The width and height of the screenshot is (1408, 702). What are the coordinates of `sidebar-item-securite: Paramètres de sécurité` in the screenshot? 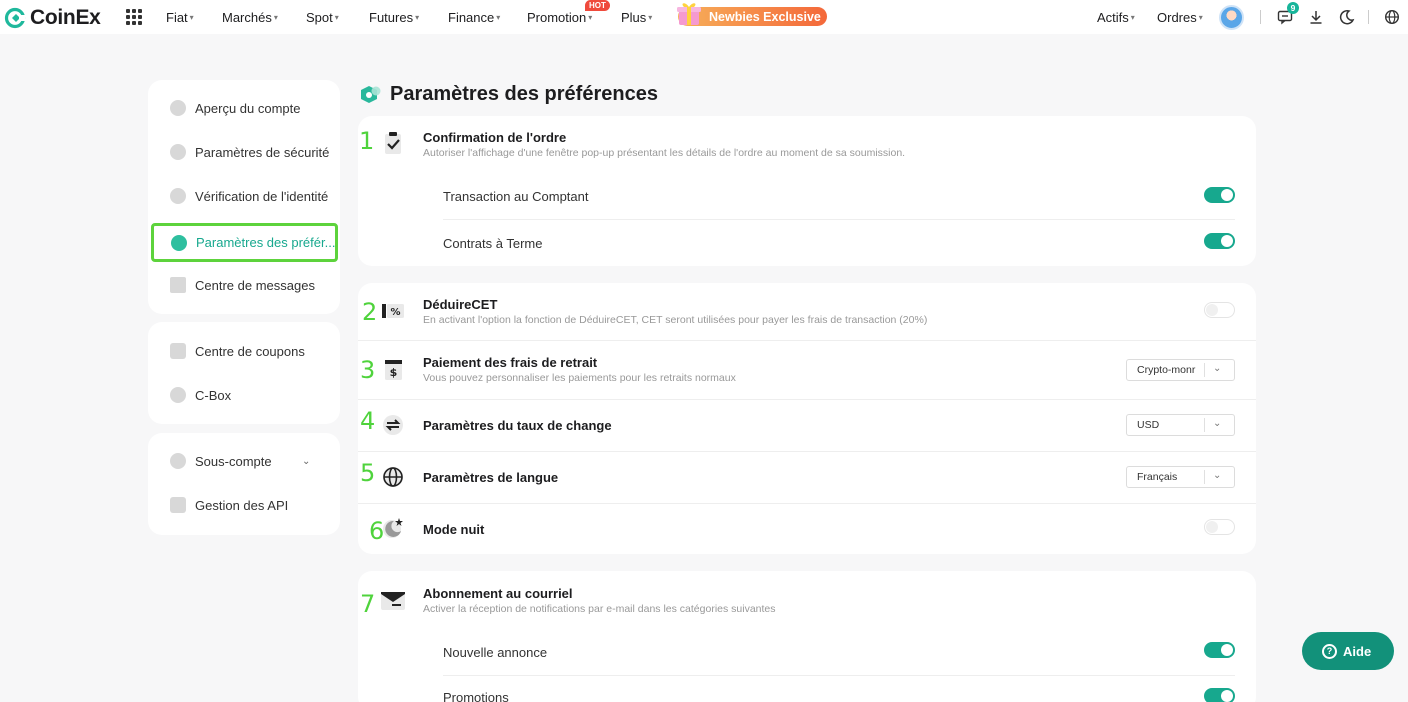 It's located at (244, 152).